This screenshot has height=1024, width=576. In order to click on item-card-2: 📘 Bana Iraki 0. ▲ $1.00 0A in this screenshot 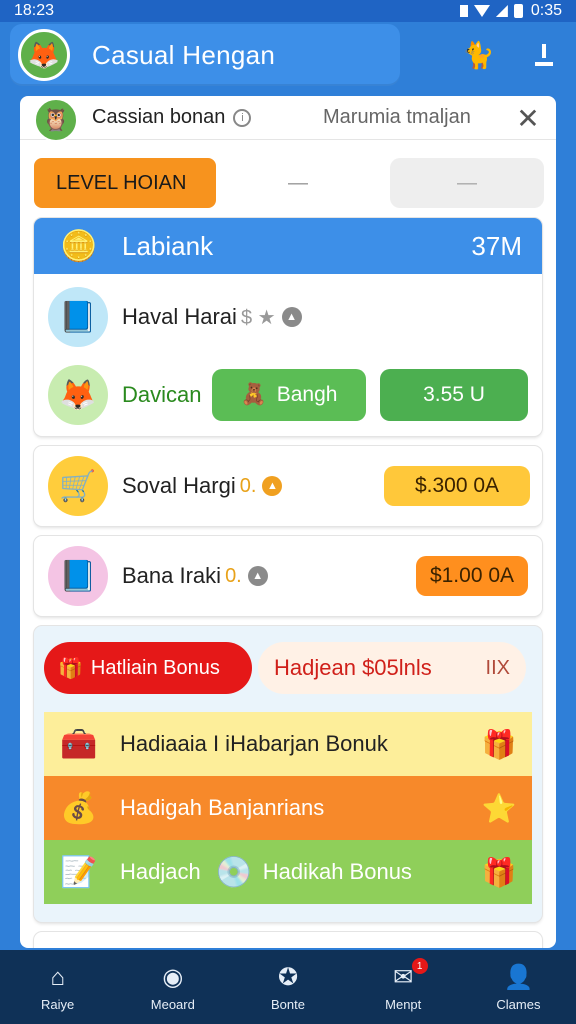, I will do `click(288, 576)`.